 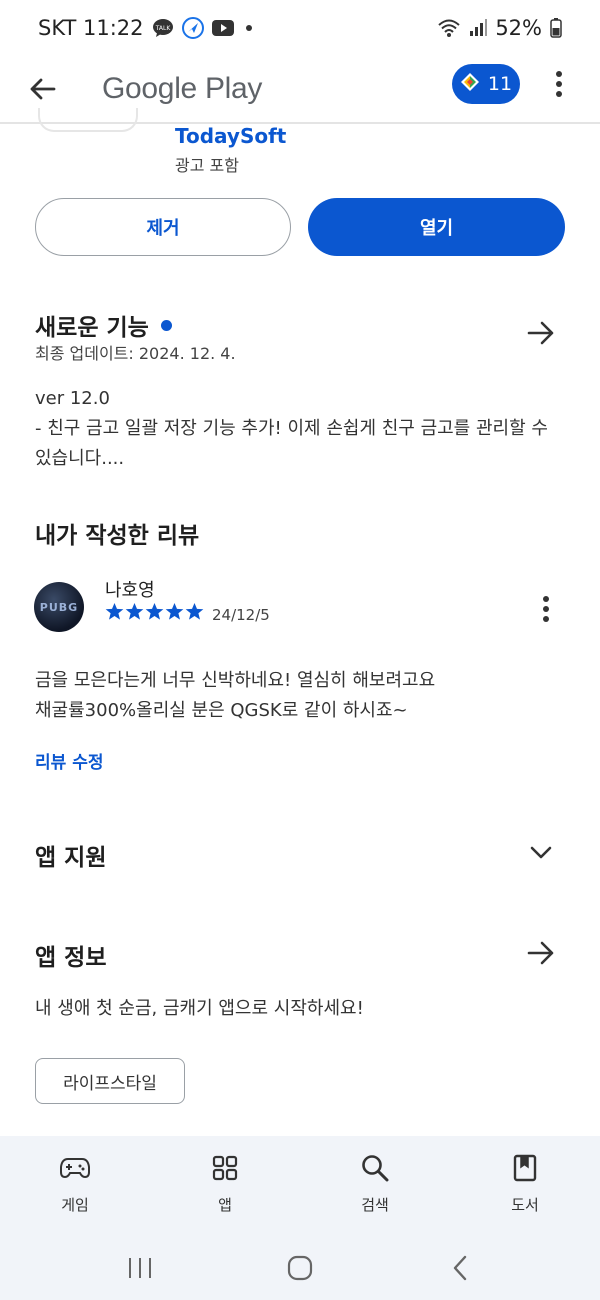 What do you see at coordinates (525, 1205) in the screenshot?
I see `nav-label-books: 도서` at bounding box center [525, 1205].